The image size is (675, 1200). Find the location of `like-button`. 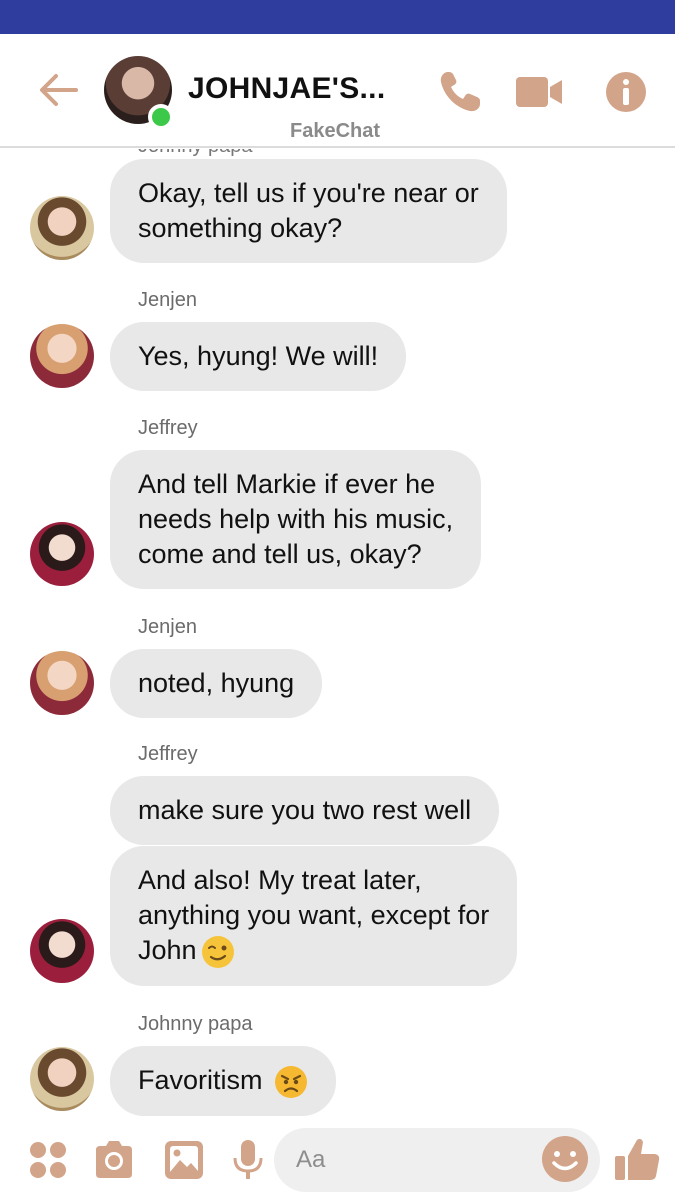

like-button is located at coordinates (637, 1159).